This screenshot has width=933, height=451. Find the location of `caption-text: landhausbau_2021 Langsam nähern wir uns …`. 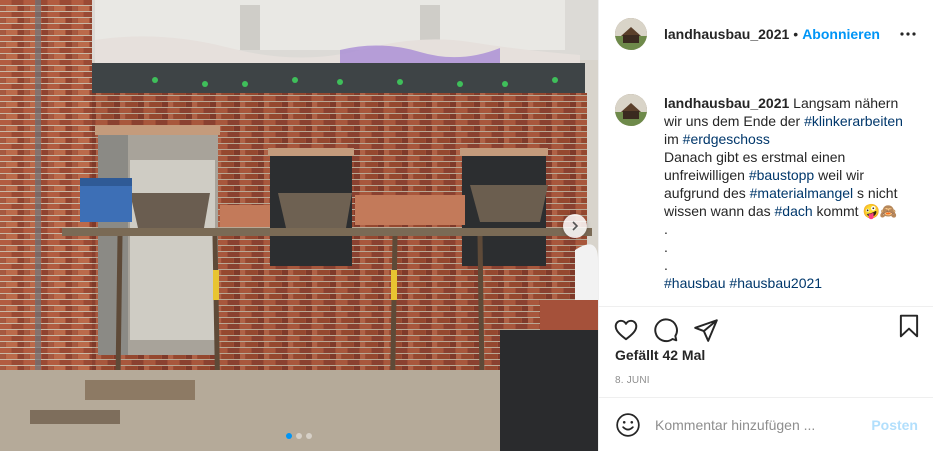

caption-text: landhausbau_2021 Langsam nähern wir uns … is located at coordinates (789, 193).